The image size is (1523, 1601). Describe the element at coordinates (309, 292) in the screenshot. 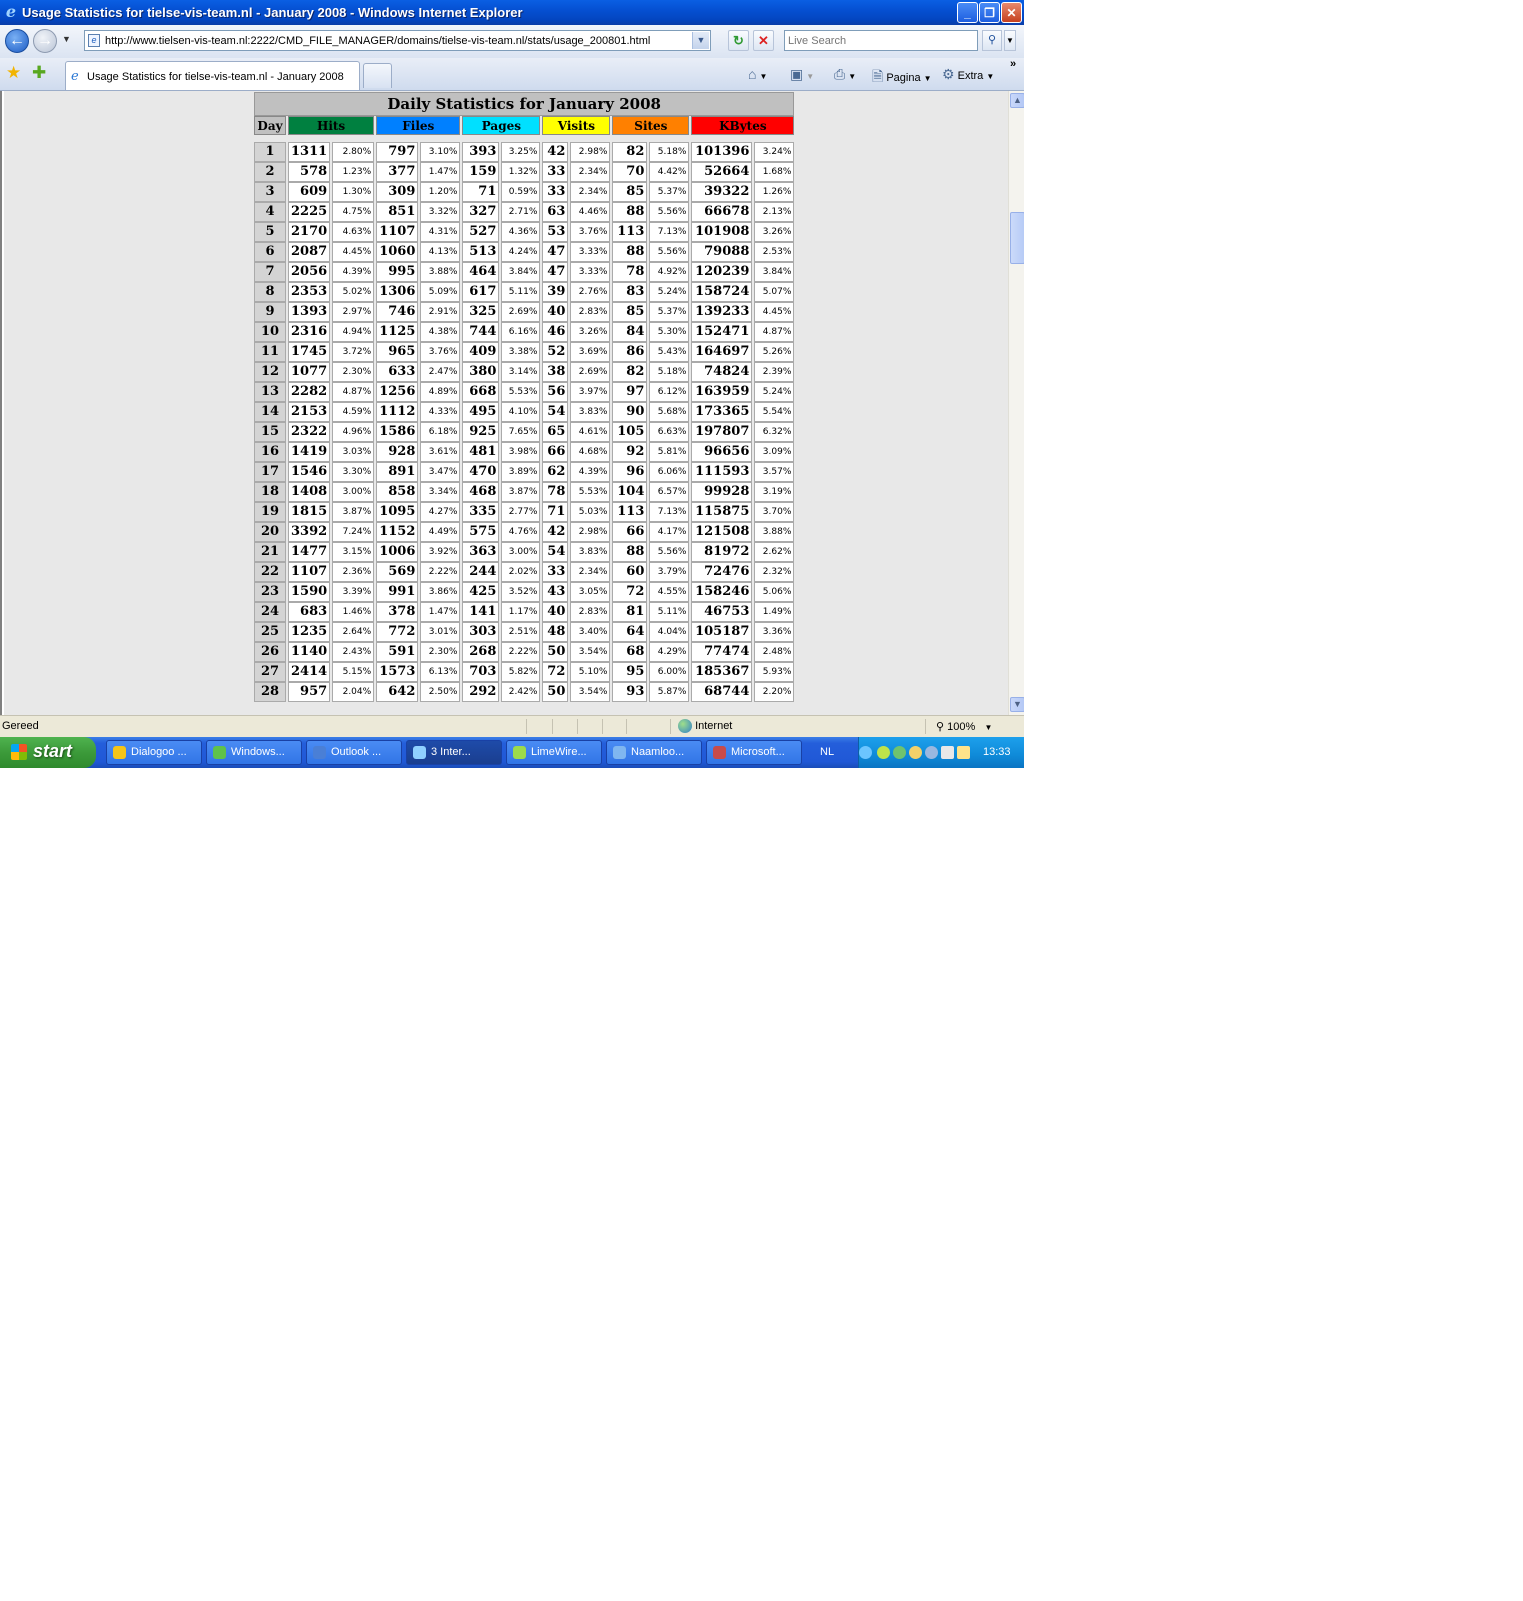

I see `value-cell: 2353` at that location.